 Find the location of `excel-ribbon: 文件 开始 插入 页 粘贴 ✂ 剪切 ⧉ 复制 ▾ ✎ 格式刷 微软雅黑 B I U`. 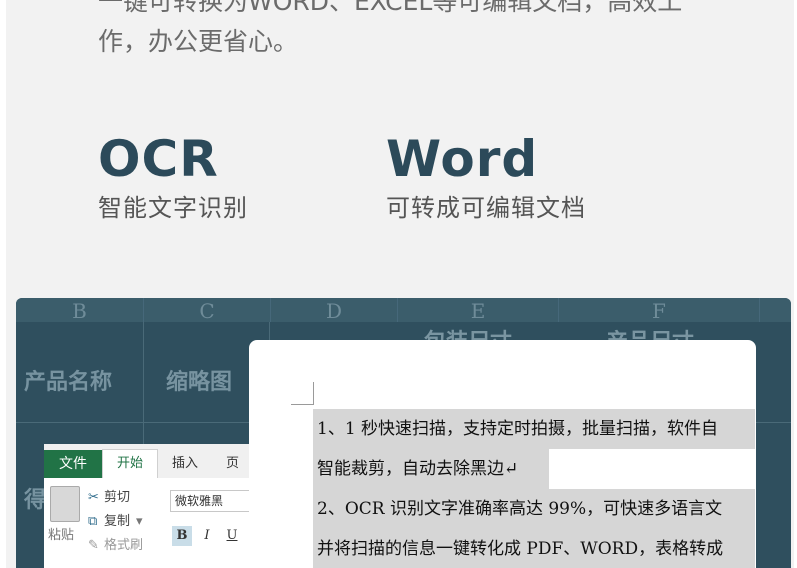

excel-ribbon: 文件 开始 插入 页 粘贴 ✂ 剪切 ⧉ 复制 ▾ ✎ 格式刷 微软雅黑 B I U is located at coordinates (155, 506).